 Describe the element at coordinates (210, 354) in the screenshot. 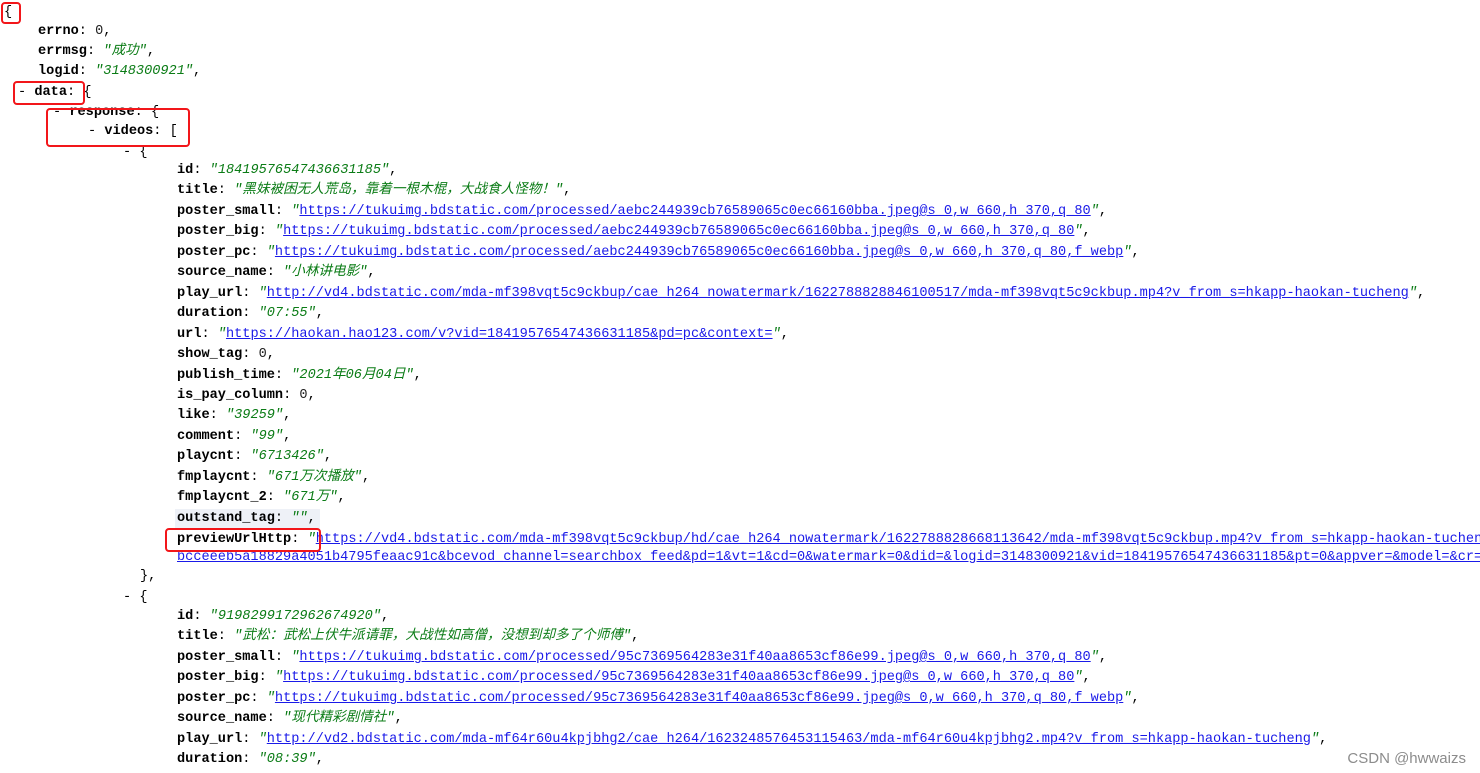

I see `key: show_tag` at that location.